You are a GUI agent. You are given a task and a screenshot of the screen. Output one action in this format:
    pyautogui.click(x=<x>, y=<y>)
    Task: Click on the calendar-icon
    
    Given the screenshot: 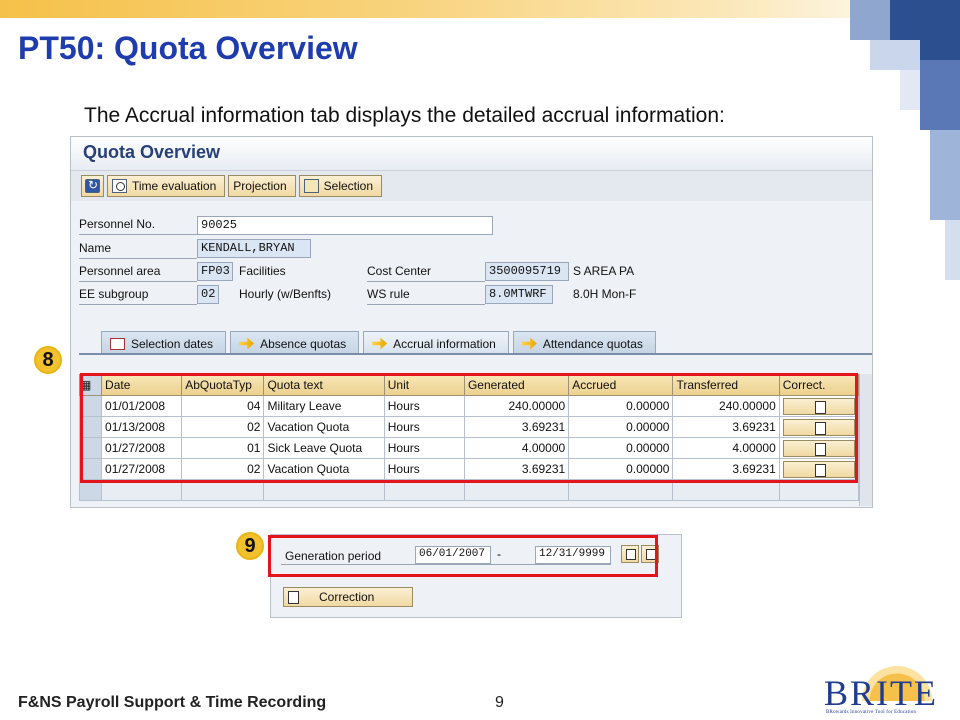 What is the action you would take?
    pyautogui.click(x=117, y=343)
    